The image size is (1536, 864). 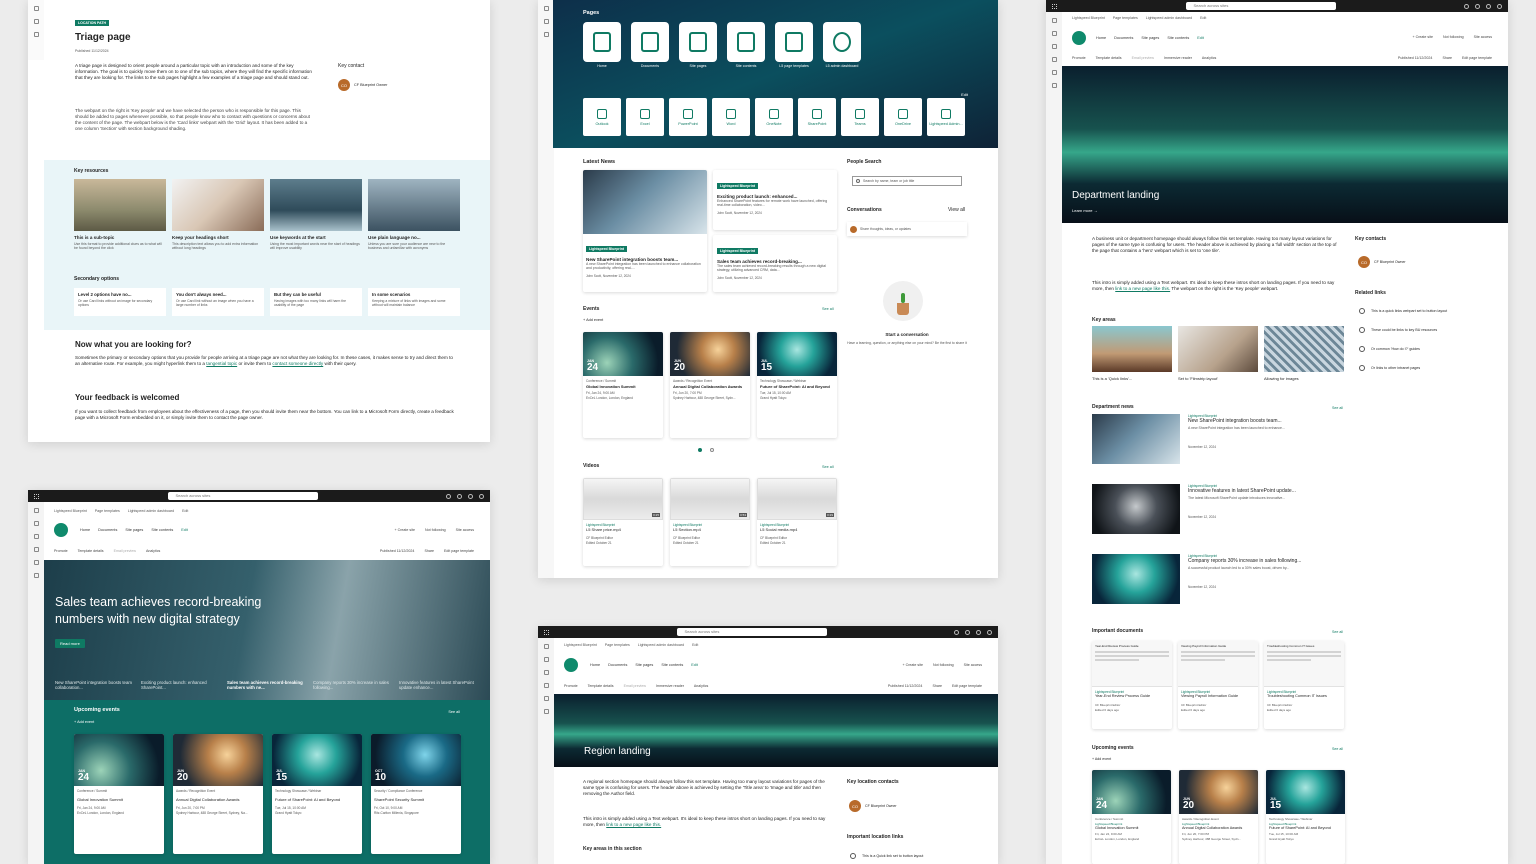 What do you see at coordinates (650, 45) in the screenshot?
I see `page-tile-documents: Documents` at bounding box center [650, 45].